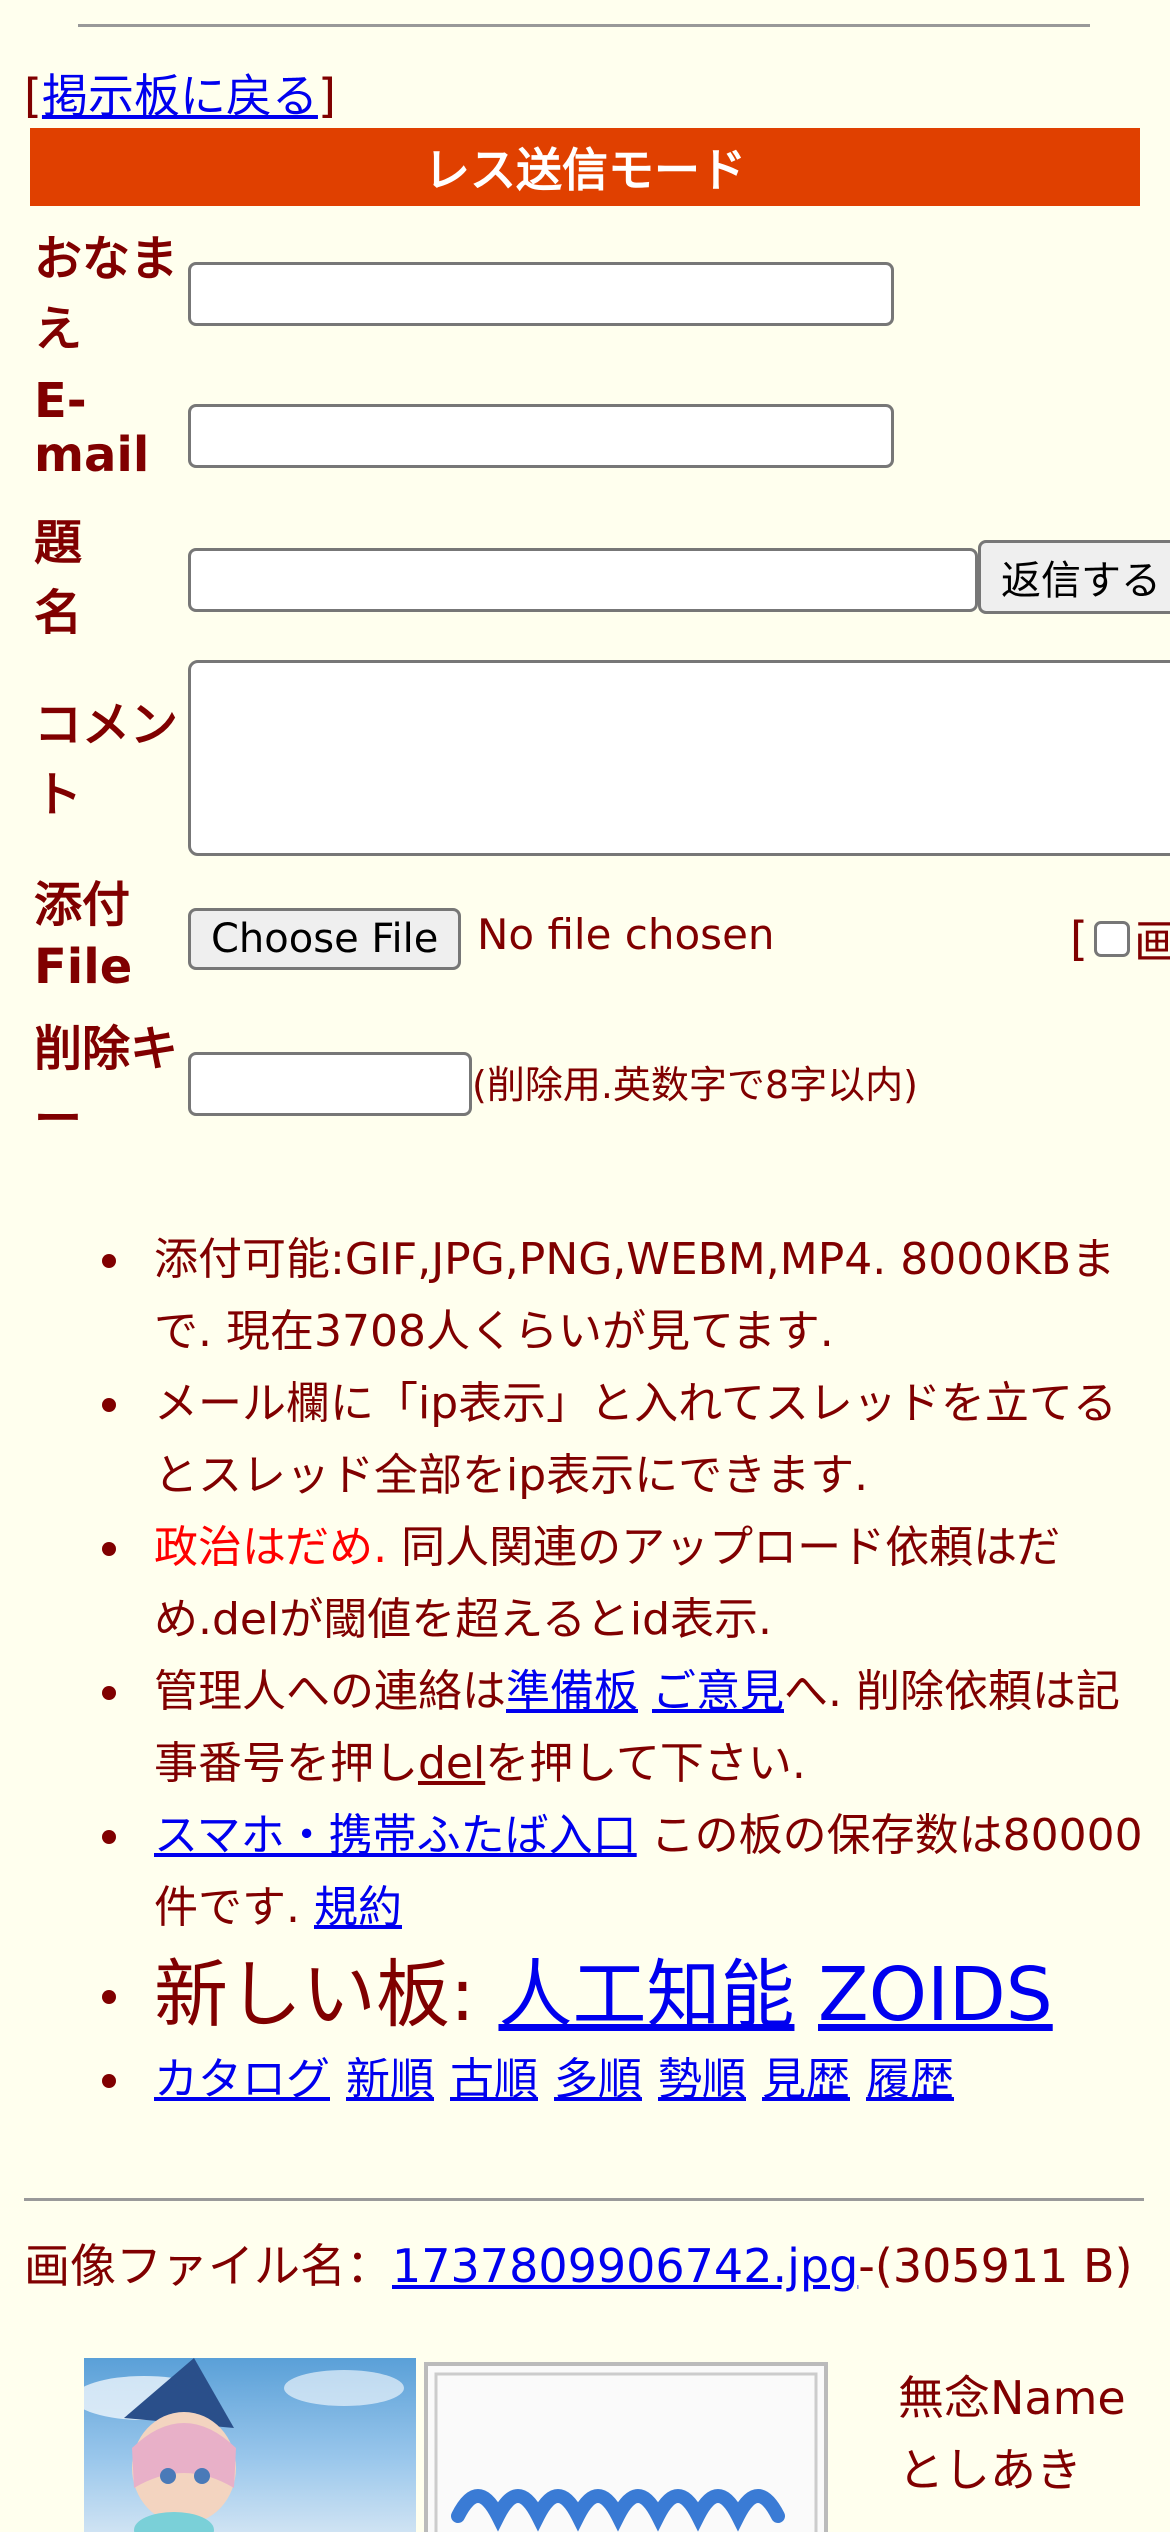 The width and height of the screenshot is (1170, 2532). What do you see at coordinates (995, 2266) in the screenshot?
I see `file-size: -(305911 B)` at bounding box center [995, 2266].